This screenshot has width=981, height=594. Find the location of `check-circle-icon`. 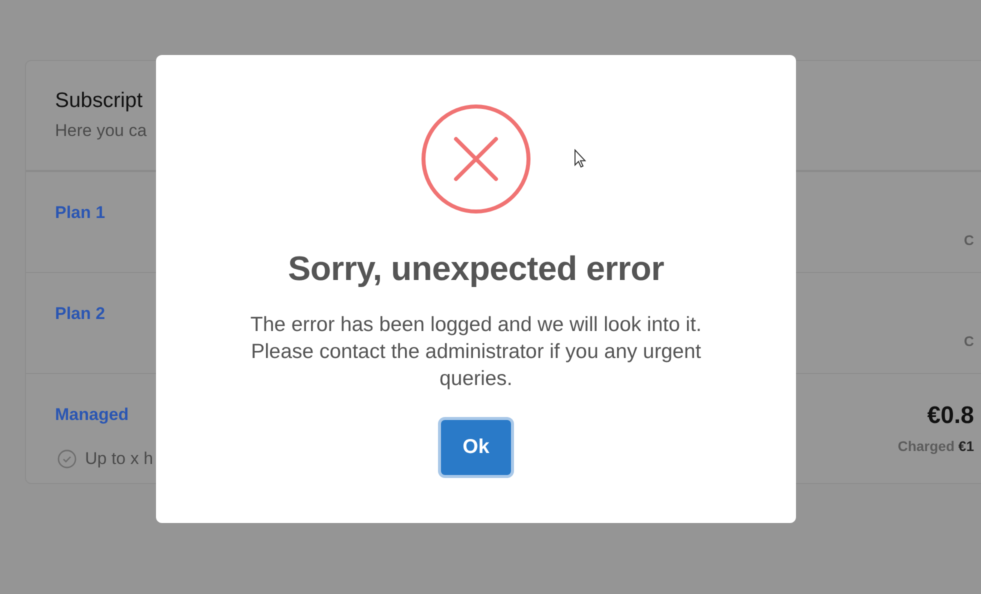

check-circle-icon is located at coordinates (67, 459).